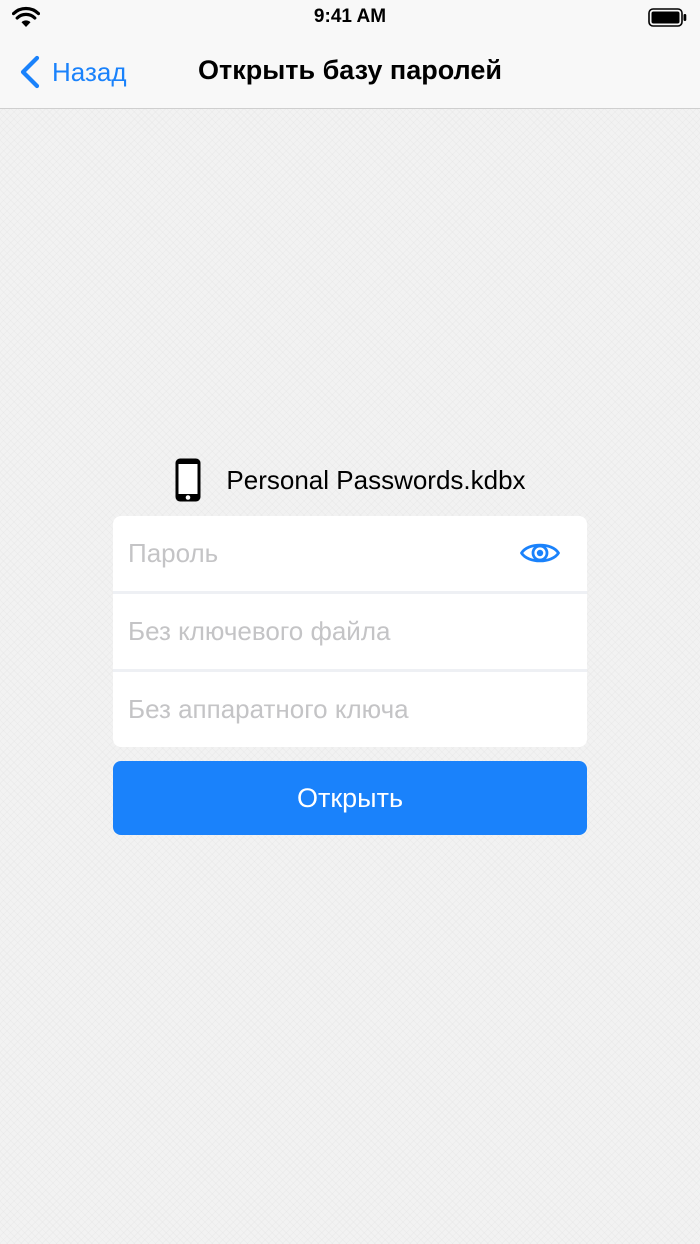 This screenshot has height=1244, width=700. Describe the element at coordinates (350, 553) in the screenshot. I see `password-field: Пароль` at that location.